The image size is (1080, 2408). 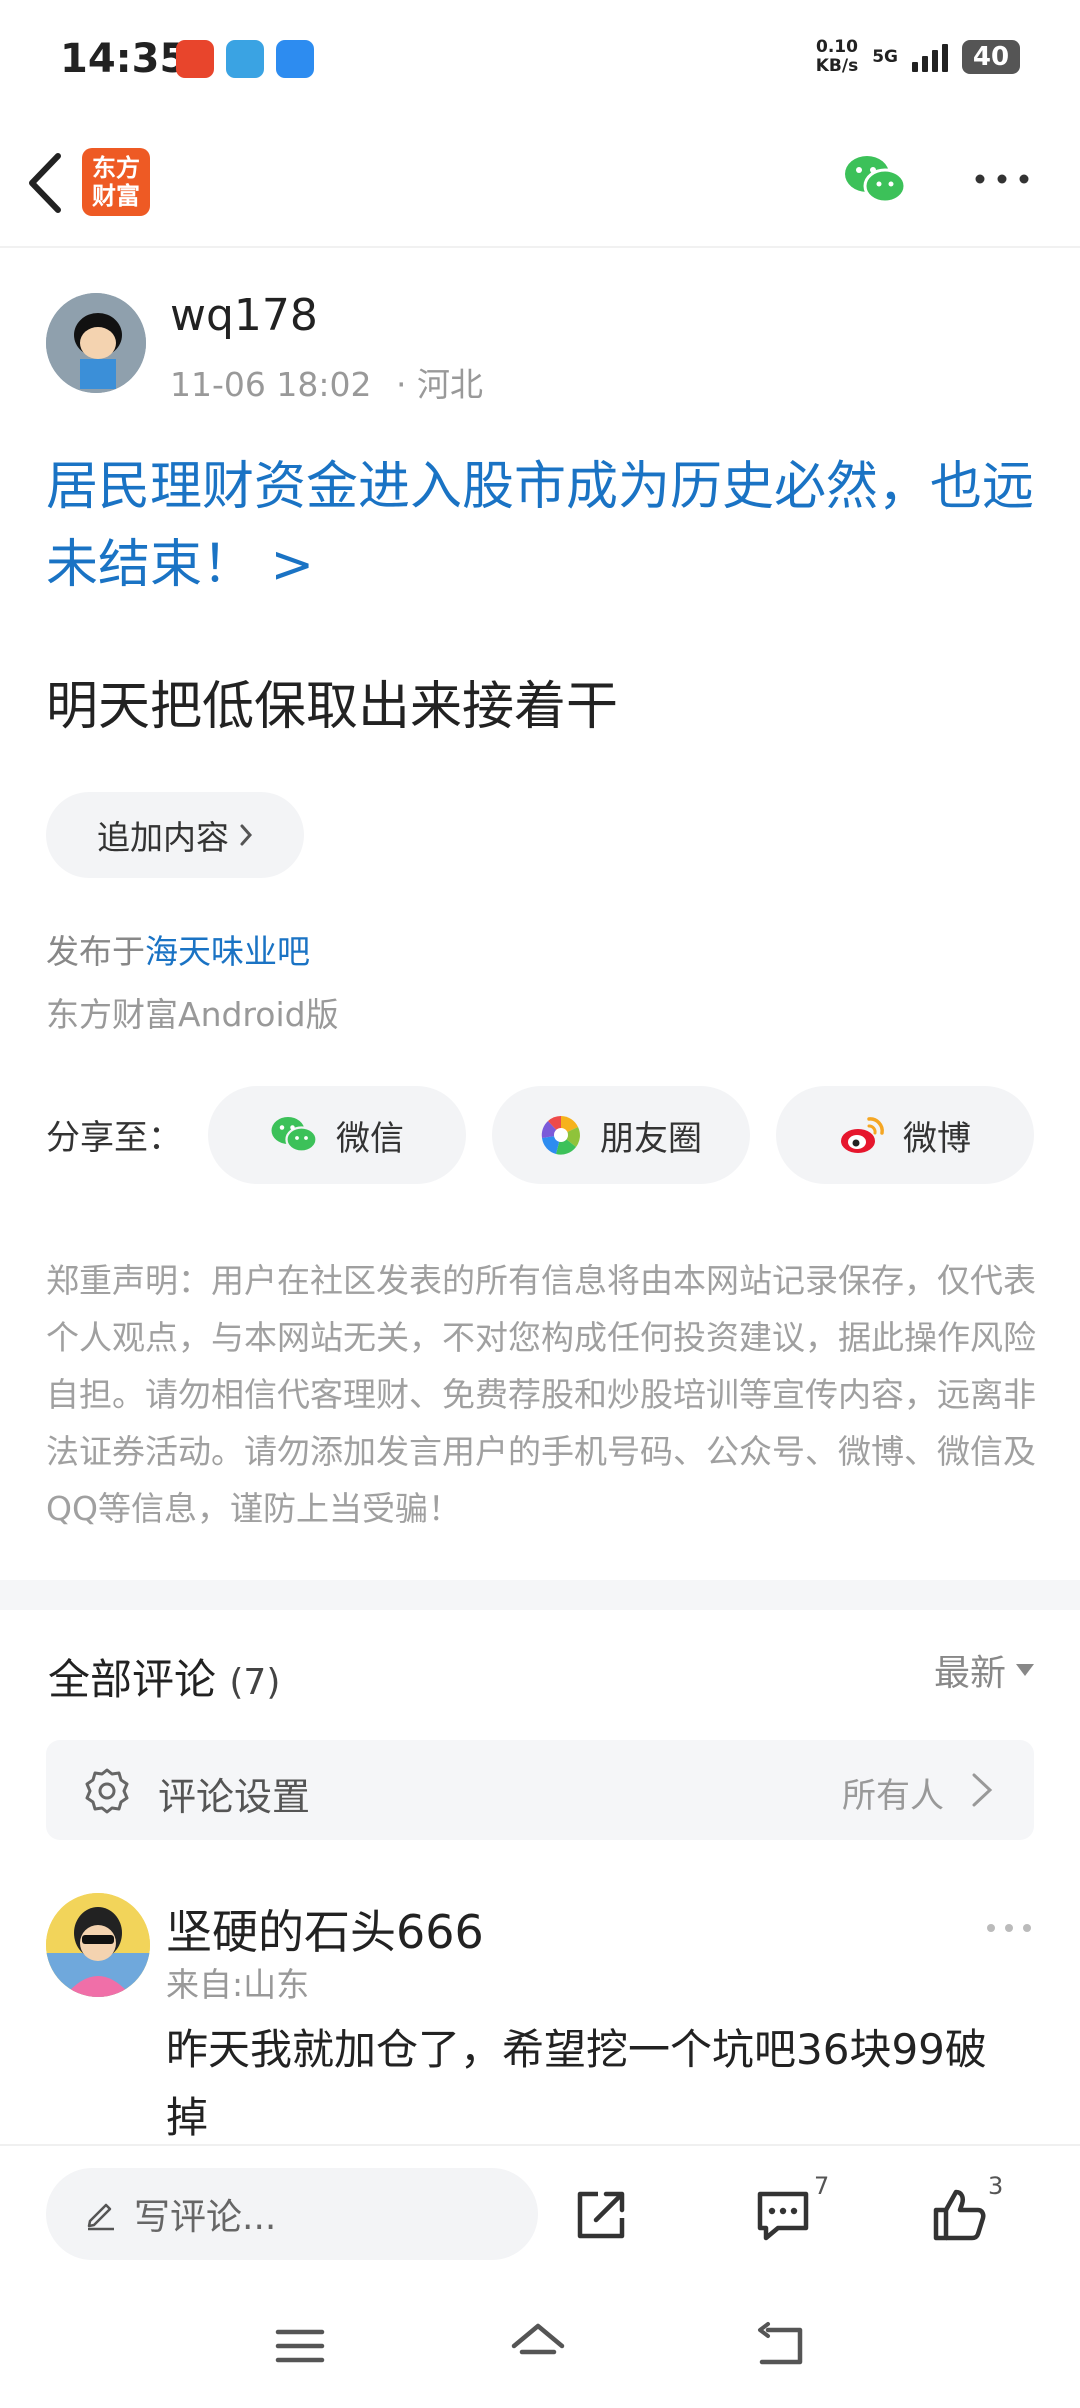 What do you see at coordinates (238, 1984) in the screenshot?
I see `commenter-location: 来自:山东` at bounding box center [238, 1984].